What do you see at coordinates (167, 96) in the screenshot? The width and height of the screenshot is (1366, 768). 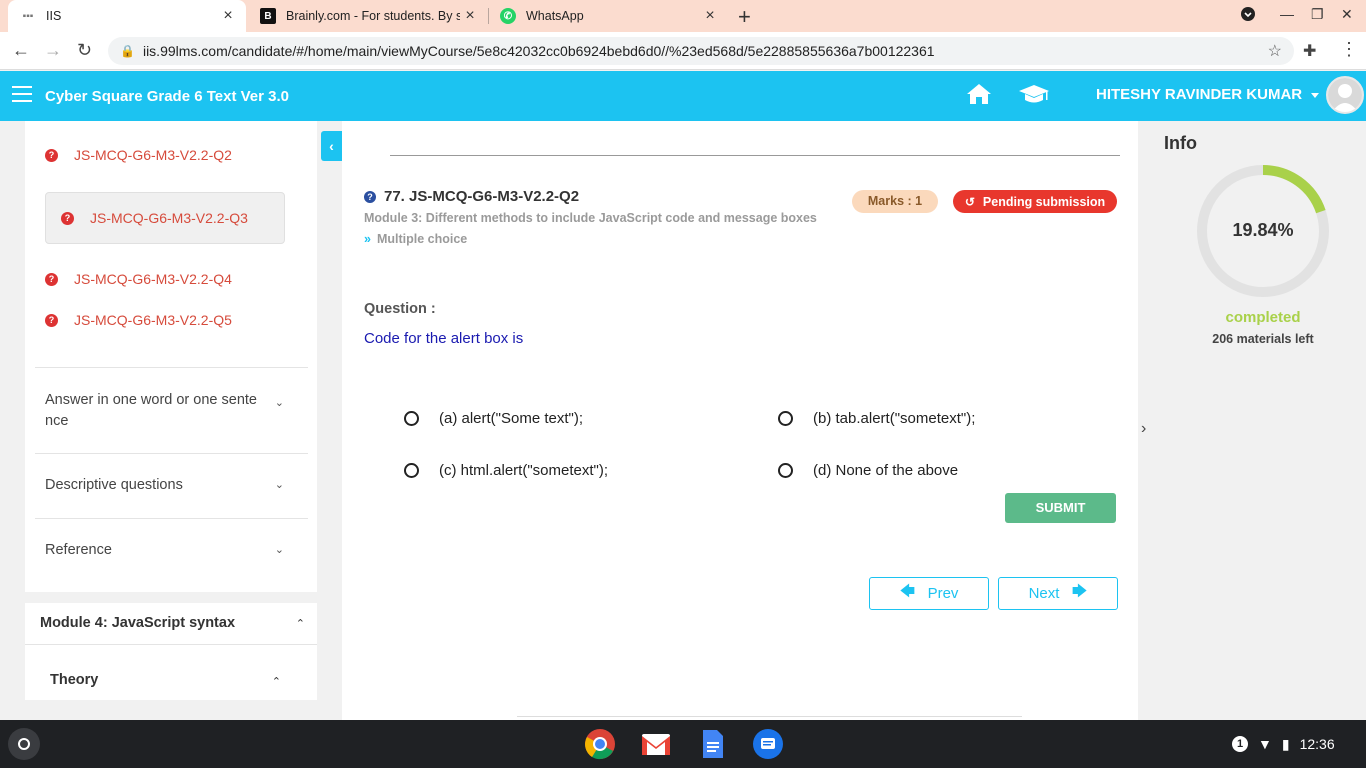 I see `course-title: Cyber Square Grade 6 Text Ver 3.0` at bounding box center [167, 96].